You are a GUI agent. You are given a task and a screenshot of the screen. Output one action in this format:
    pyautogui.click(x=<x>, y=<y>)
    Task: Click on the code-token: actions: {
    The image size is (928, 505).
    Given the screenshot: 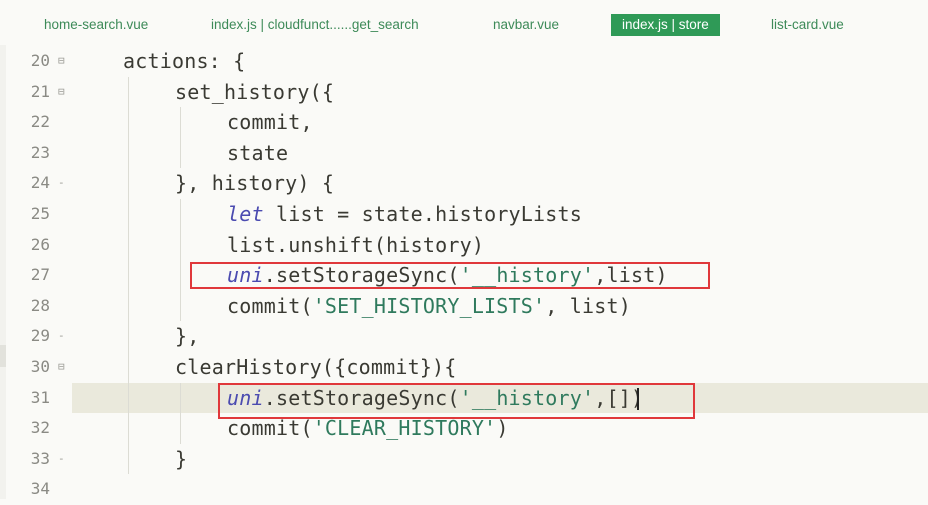 What is the action you would take?
    pyautogui.click(x=184, y=61)
    